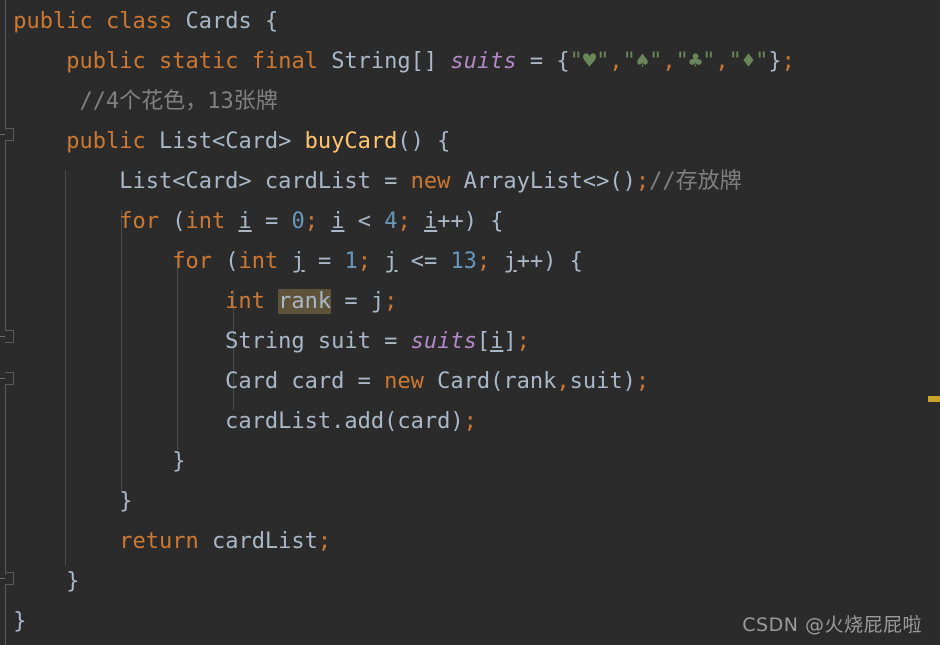 The image size is (940, 645). I want to click on token-9-4: =, so click(390, 341).